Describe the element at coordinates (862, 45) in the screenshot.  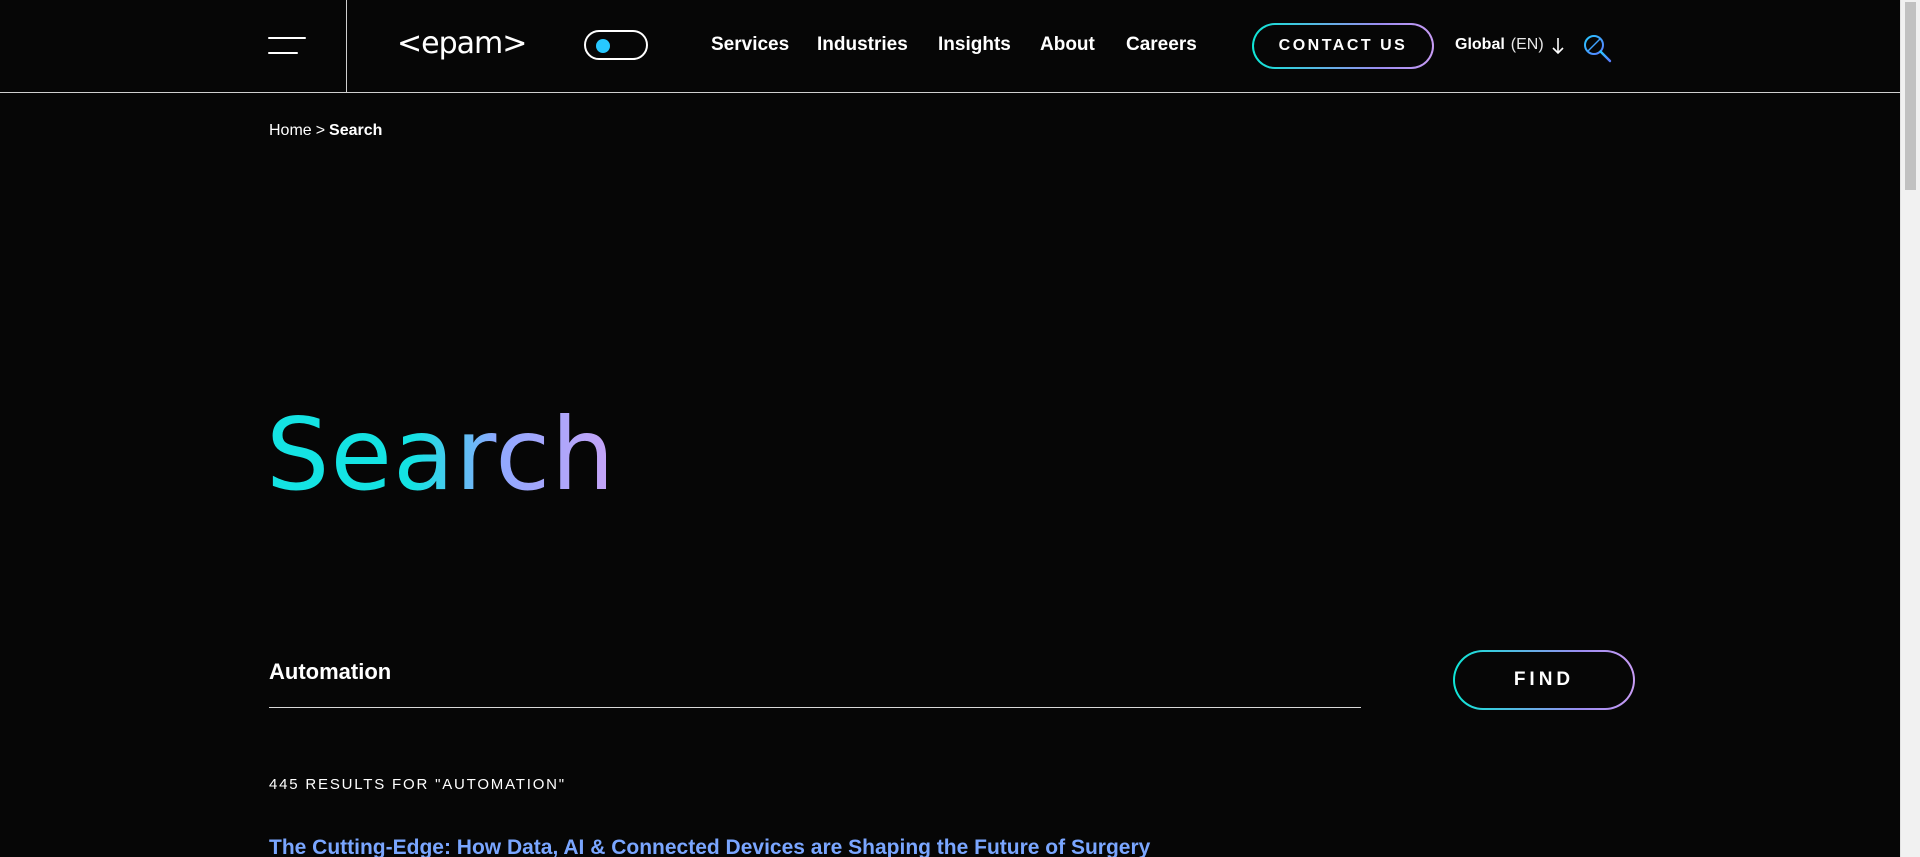
I see `nav-item-industries: Industries` at that location.